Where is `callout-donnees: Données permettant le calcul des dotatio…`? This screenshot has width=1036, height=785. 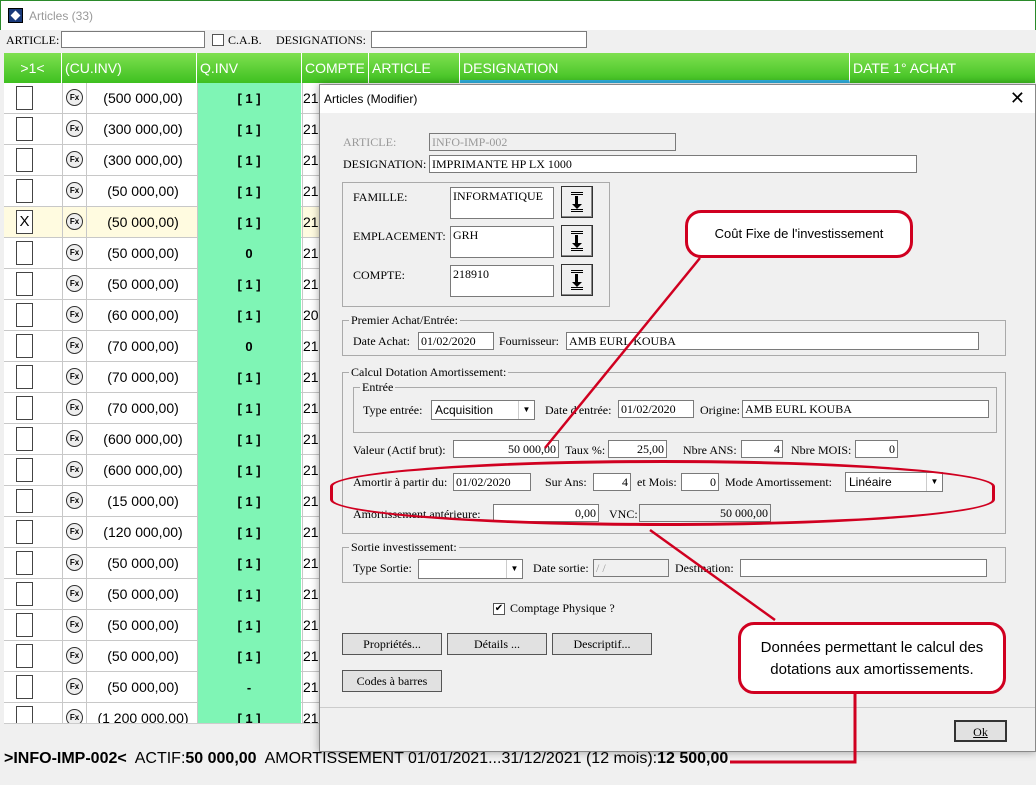 callout-donnees: Données permettant le calcul des dotatio… is located at coordinates (872, 658).